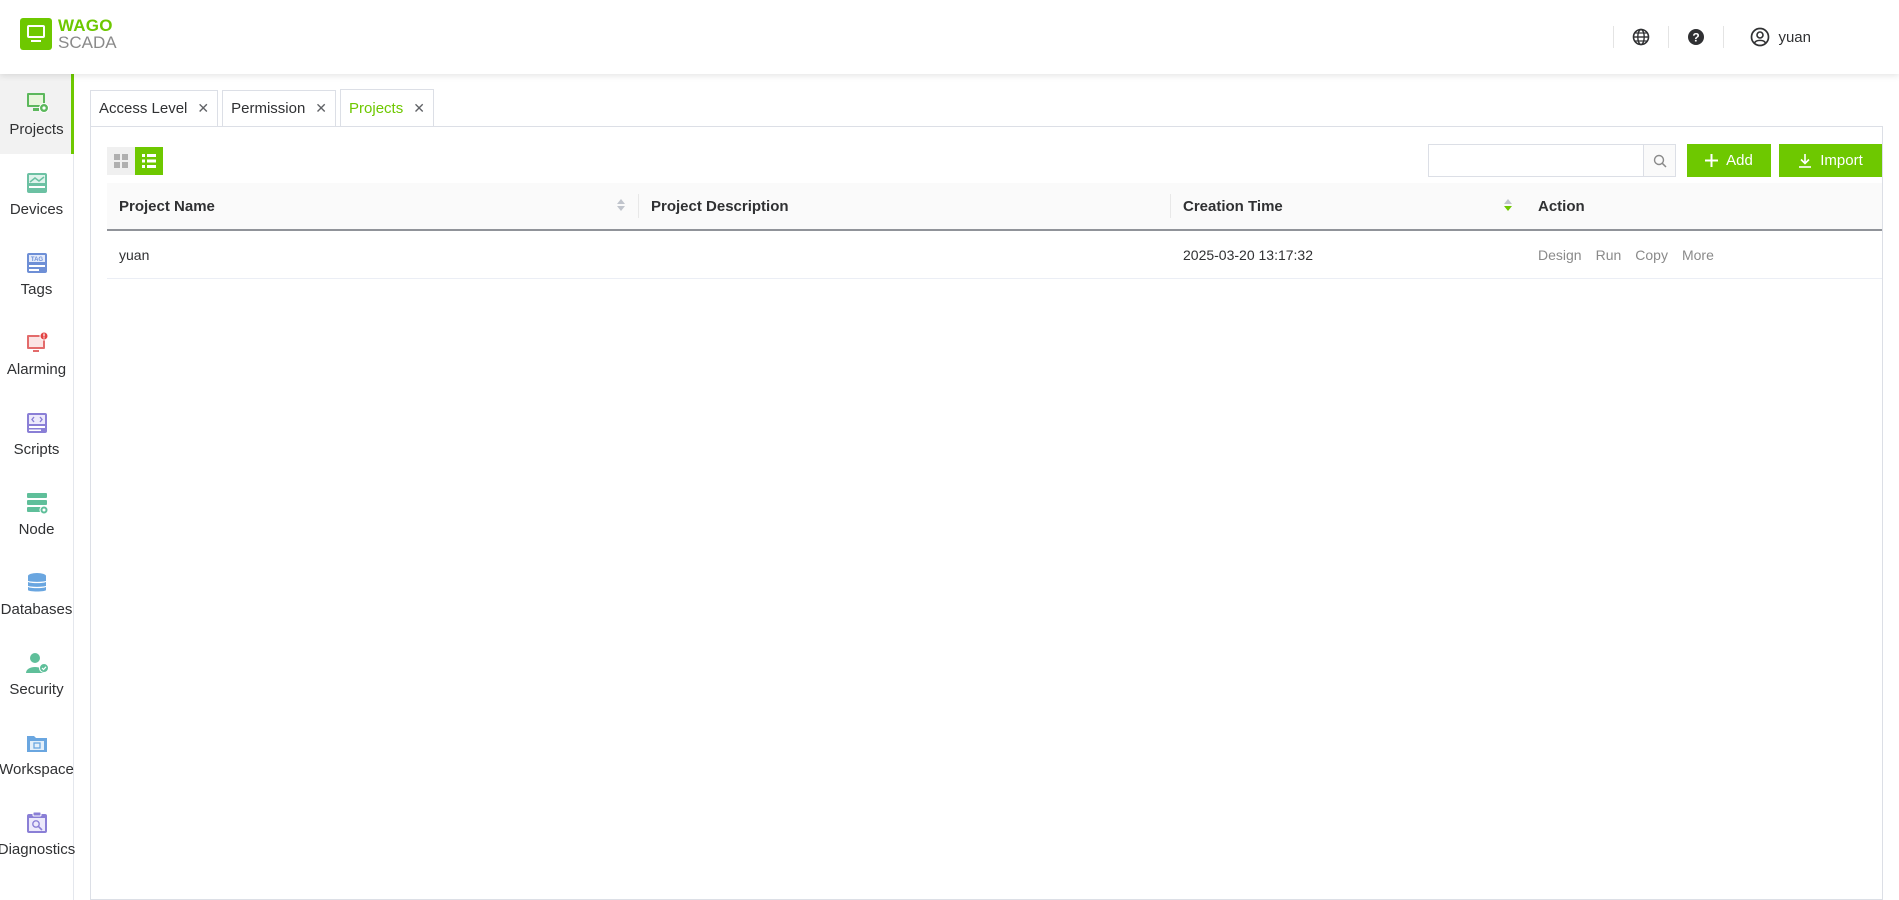 The height and width of the screenshot is (900, 1899). What do you see at coordinates (1739, 160) in the screenshot?
I see `add-button-label: Add` at bounding box center [1739, 160].